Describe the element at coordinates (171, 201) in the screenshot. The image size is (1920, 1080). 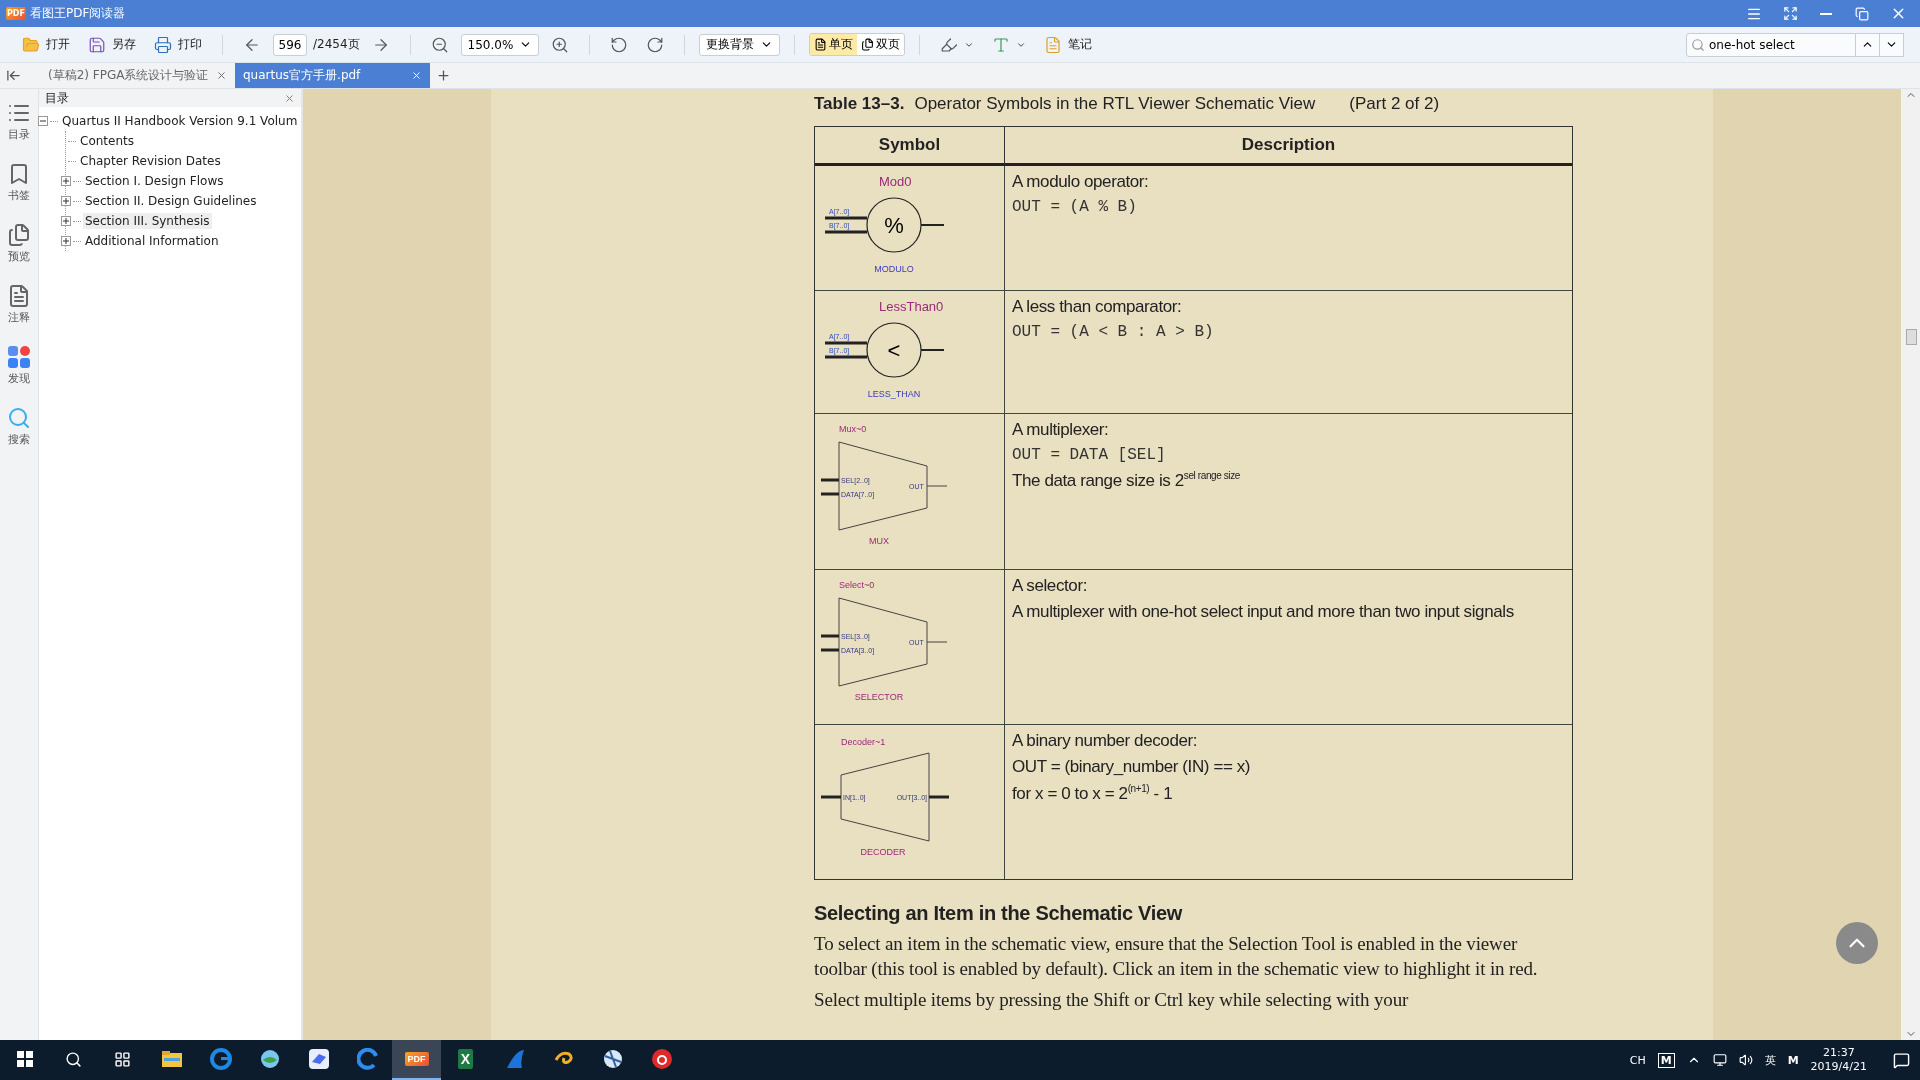
I see `outline-item: Section II. Design Guidelines` at that location.